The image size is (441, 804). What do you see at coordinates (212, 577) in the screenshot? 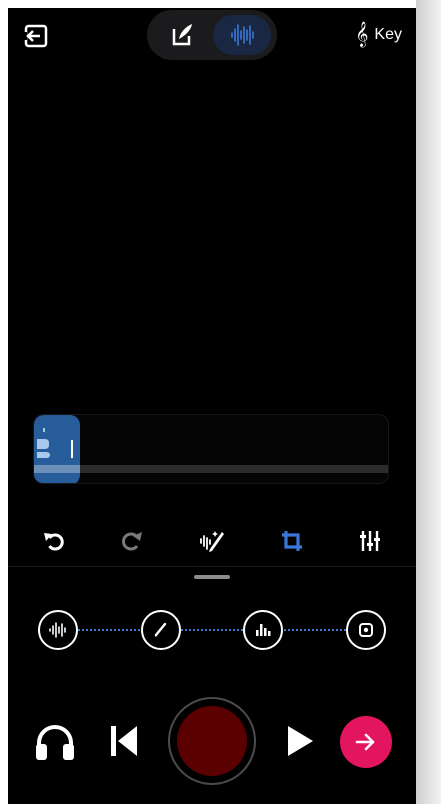
I see `drag-handle` at bounding box center [212, 577].